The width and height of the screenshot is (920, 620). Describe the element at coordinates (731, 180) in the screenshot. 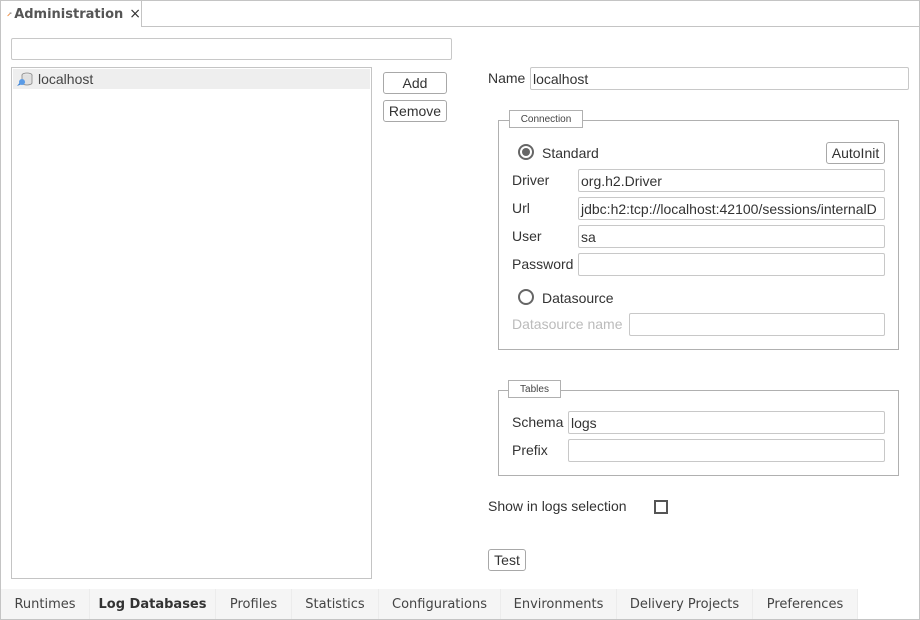

I see `driver-field: org.h2.Driver` at that location.